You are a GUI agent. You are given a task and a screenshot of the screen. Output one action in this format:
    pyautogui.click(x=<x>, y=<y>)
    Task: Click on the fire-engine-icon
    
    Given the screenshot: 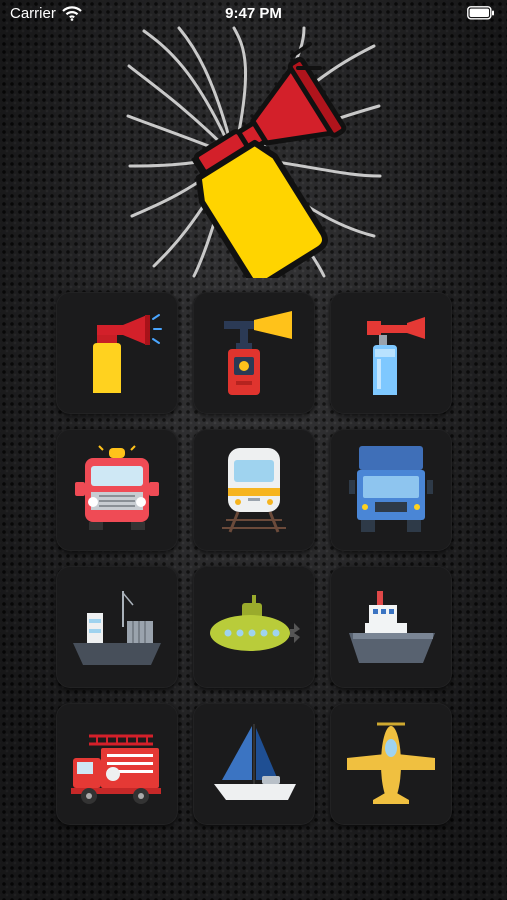 What is the action you would take?
    pyautogui.click(x=116, y=769)
    